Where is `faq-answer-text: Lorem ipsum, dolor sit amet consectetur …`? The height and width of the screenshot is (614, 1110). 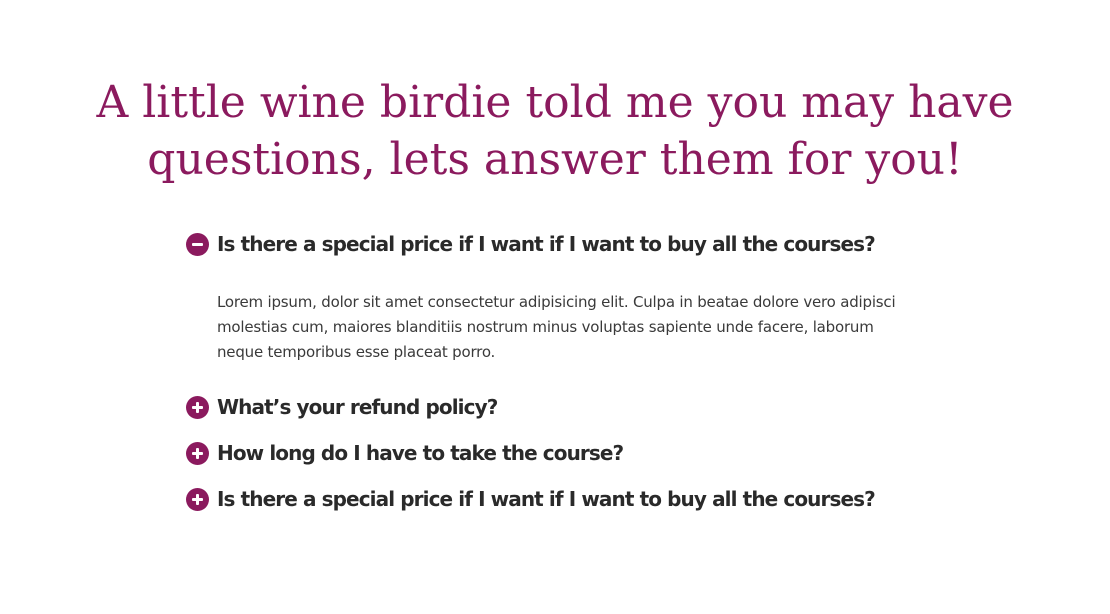
faq-answer-text: Lorem ipsum, dolor sit amet consectetur … is located at coordinates (556, 327).